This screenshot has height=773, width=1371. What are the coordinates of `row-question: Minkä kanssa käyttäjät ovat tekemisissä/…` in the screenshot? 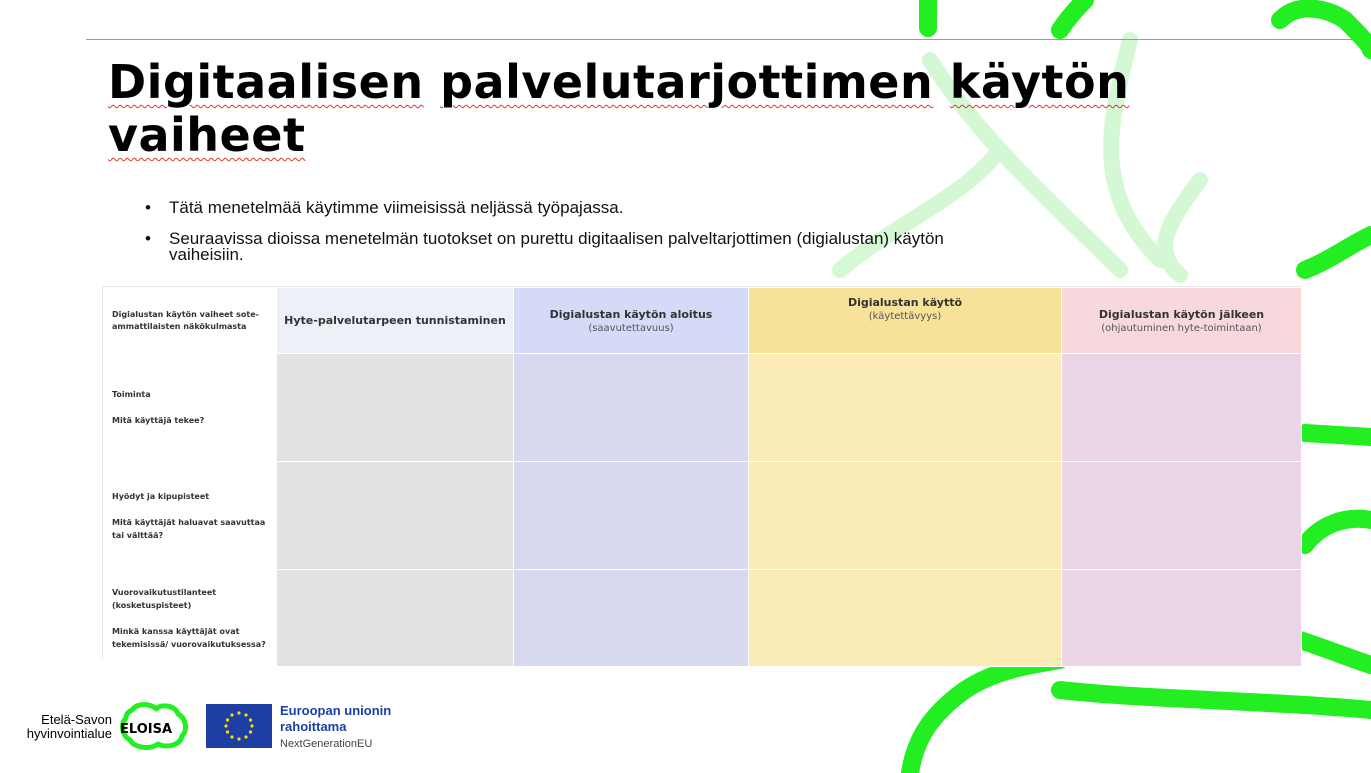 It's located at (189, 637).